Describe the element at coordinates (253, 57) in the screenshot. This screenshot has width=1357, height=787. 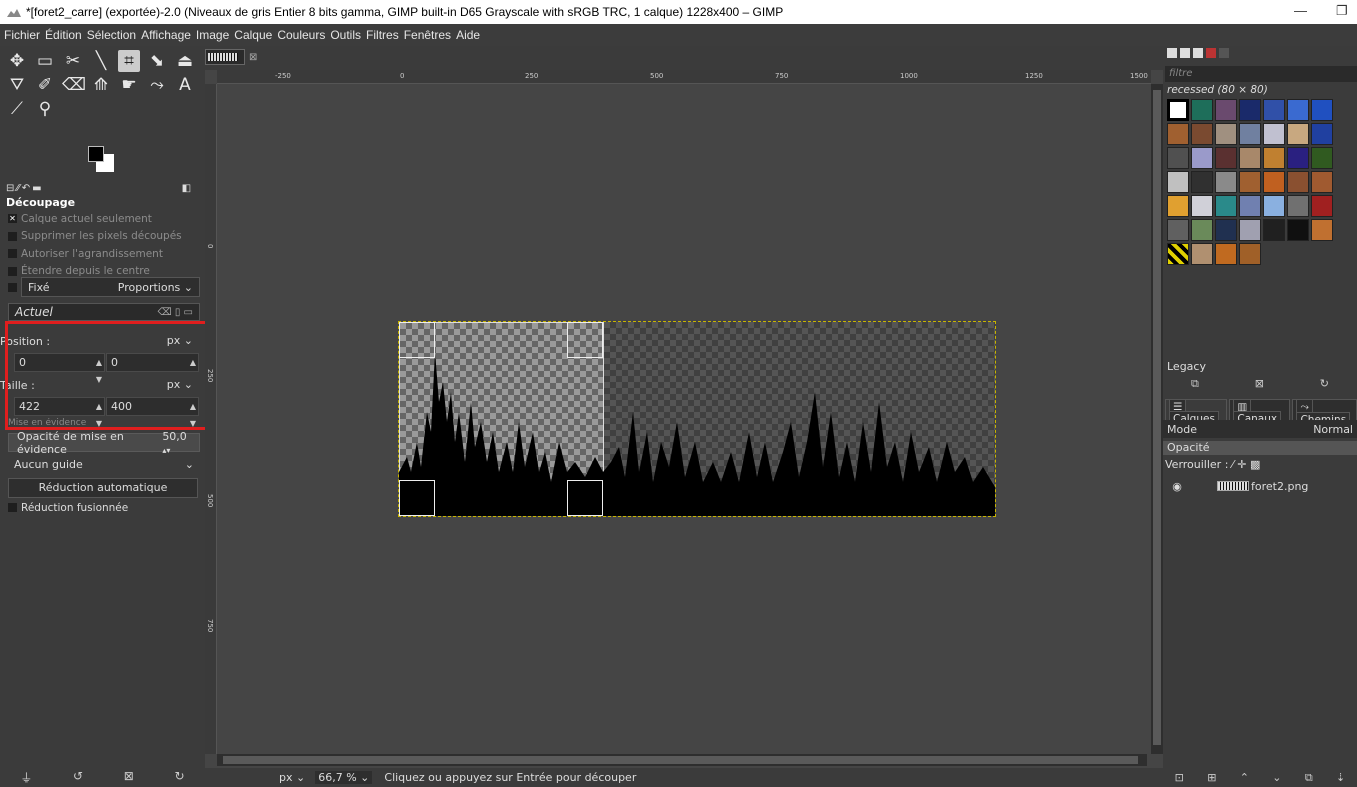
I see `close-tab-icon: ⊠` at that location.